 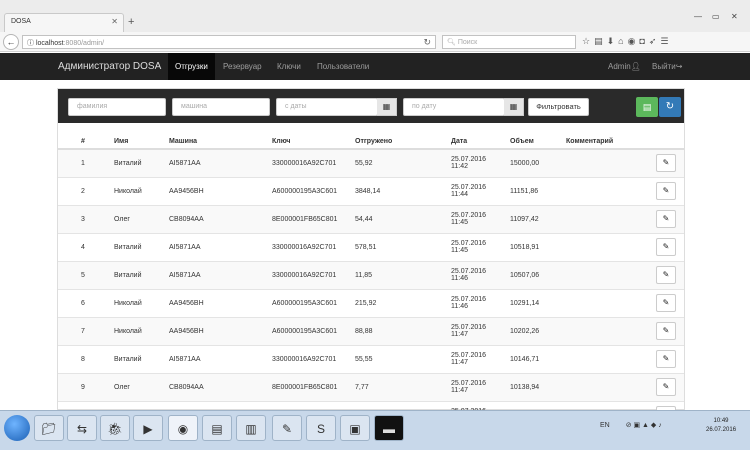 I want to click on menu-icon: ☰, so click(x=666, y=41).